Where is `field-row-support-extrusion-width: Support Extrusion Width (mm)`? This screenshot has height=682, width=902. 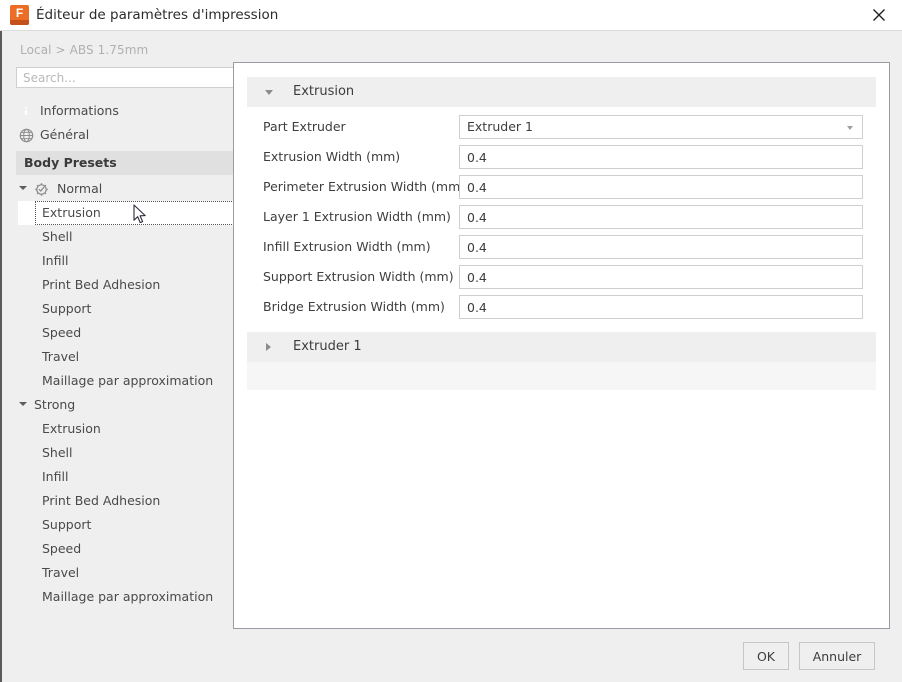
field-row-support-extrusion-width: Support Extrusion Width (mm) is located at coordinates (561, 277).